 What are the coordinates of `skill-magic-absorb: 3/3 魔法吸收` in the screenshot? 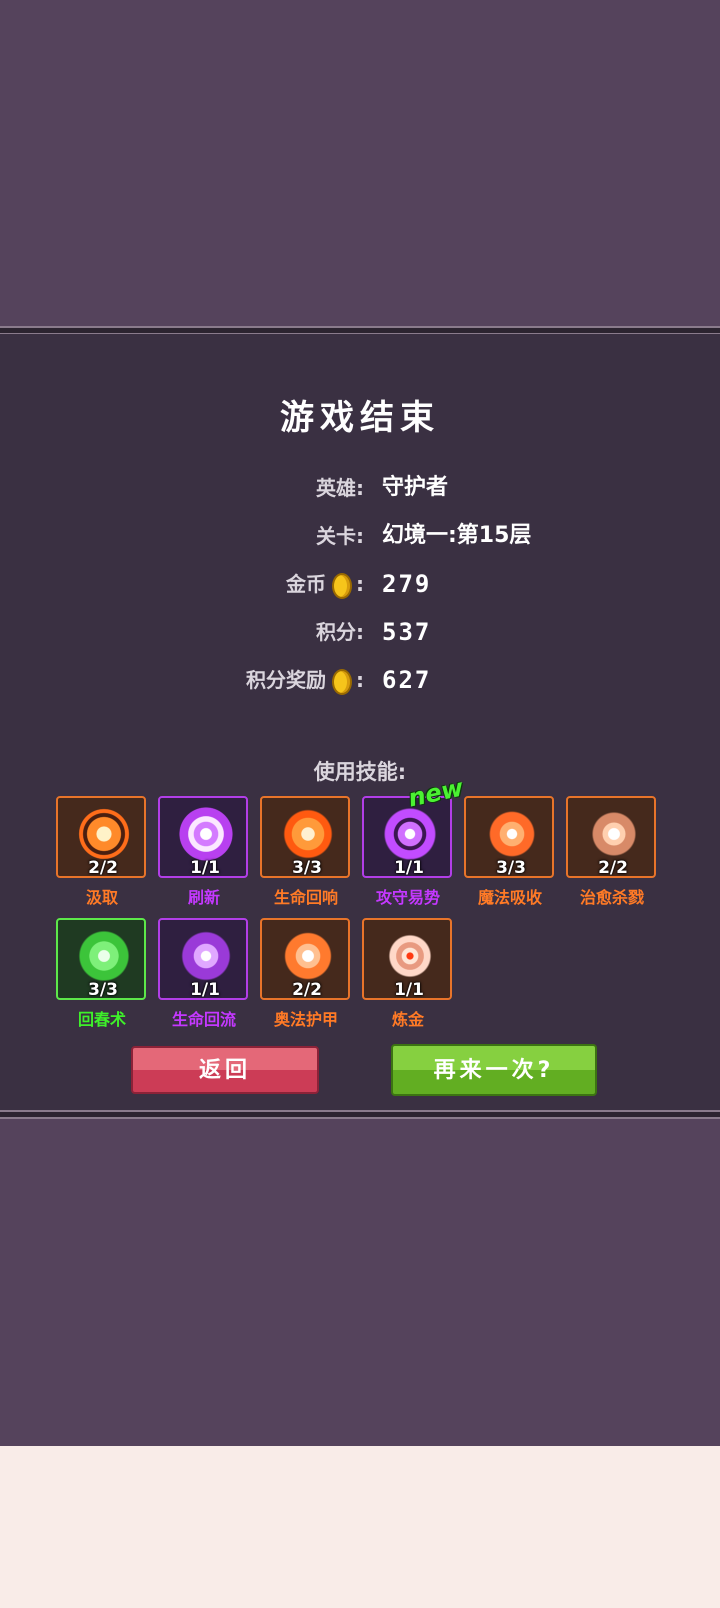 It's located at (510, 851).